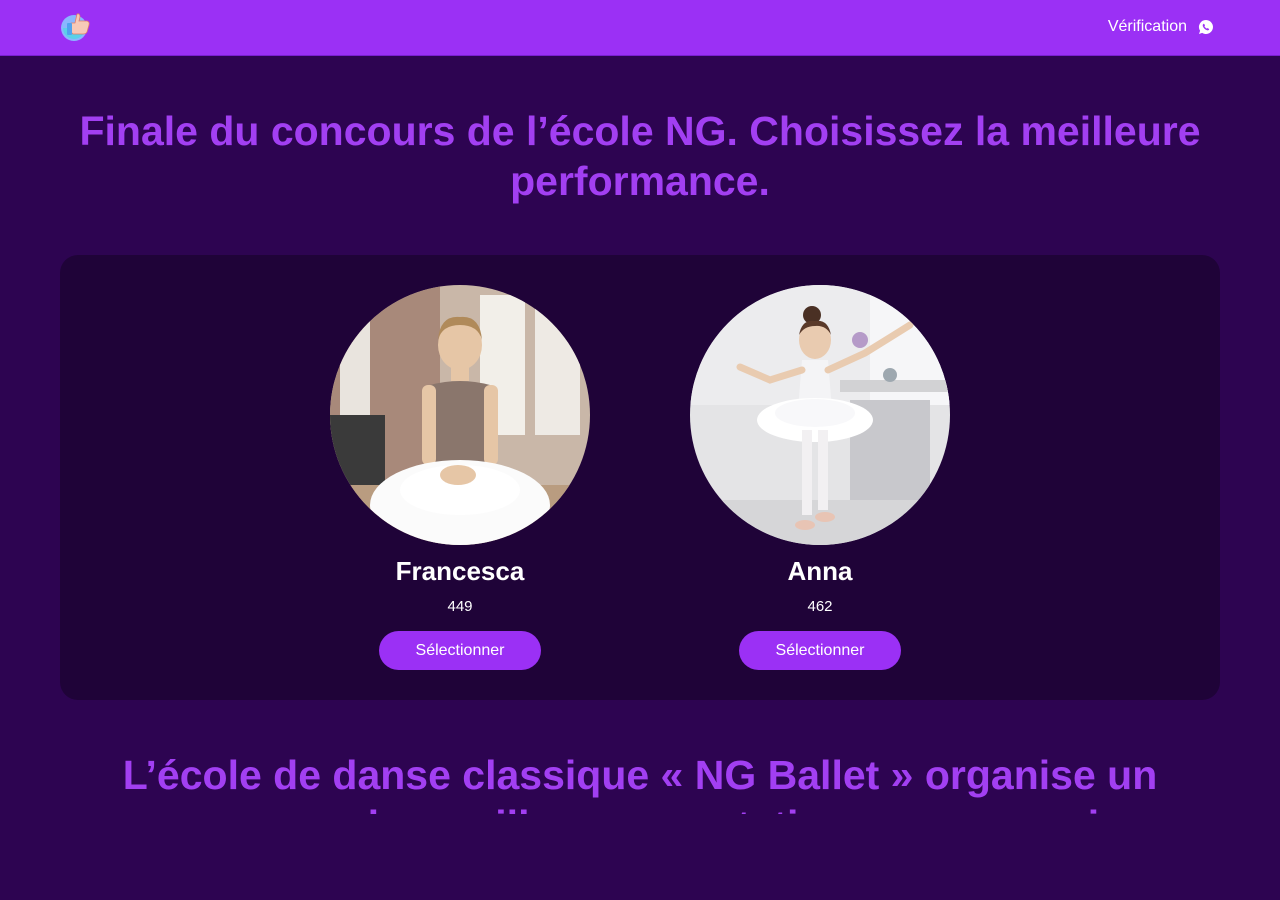 Image resolution: width=1280 pixels, height=900 pixels. What do you see at coordinates (820, 415) in the screenshot?
I see `ballerina-dancing-photo` at bounding box center [820, 415].